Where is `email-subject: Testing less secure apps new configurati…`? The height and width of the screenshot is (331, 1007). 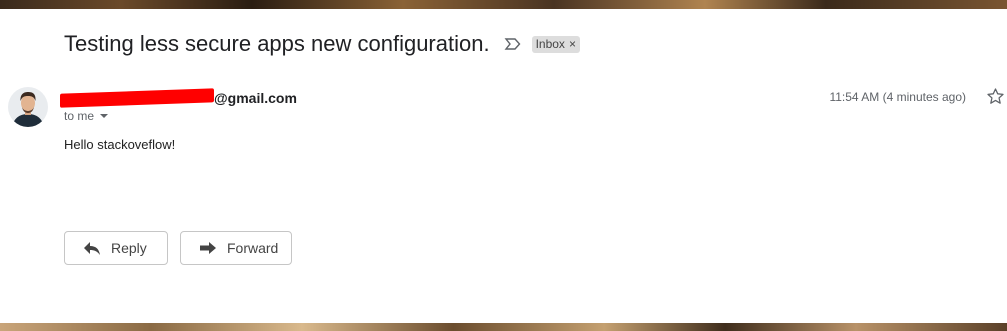
email-subject: Testing less secure apps new configurati… is located at coordinates (277, 43).